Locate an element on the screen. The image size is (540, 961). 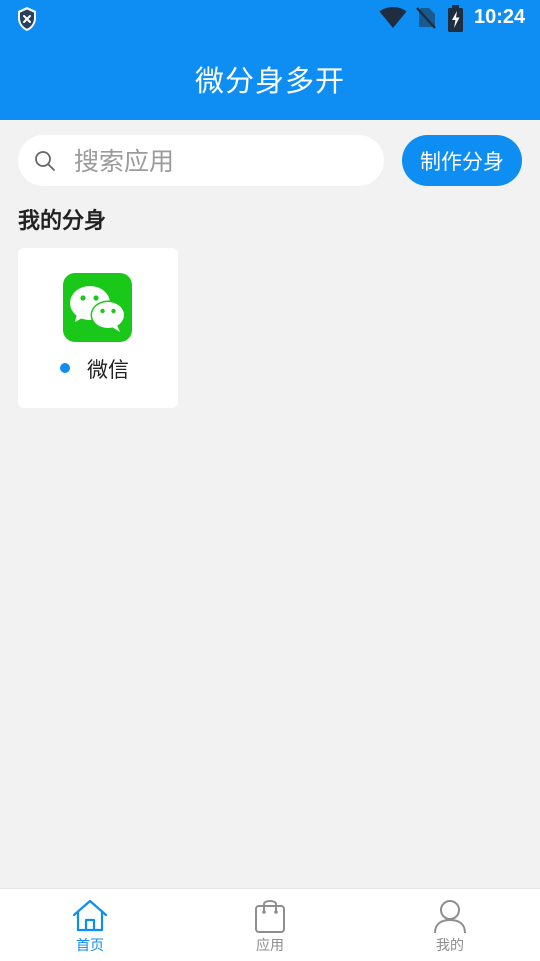
make-clone-button: 制作分身 is located at coordinates (462, 160).